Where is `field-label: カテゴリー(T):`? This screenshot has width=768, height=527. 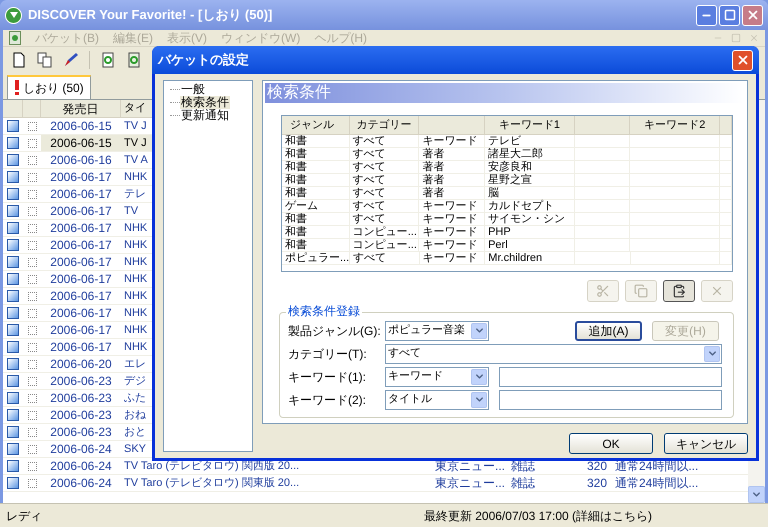 field-label: カテゴリー(T): is located at coordinates (328, 354).